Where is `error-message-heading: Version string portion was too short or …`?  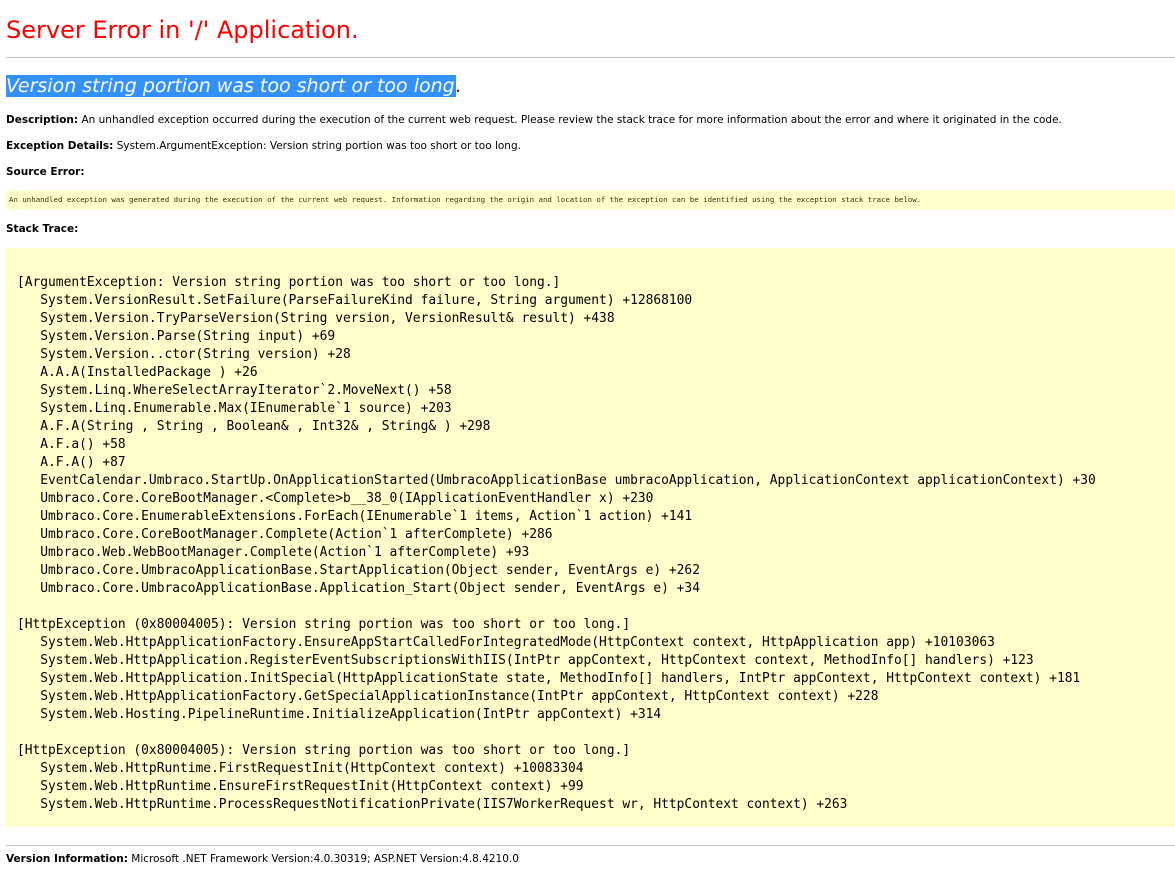
error-message-heading: Version string portion was too short or … is located at coordinates (234, 86).